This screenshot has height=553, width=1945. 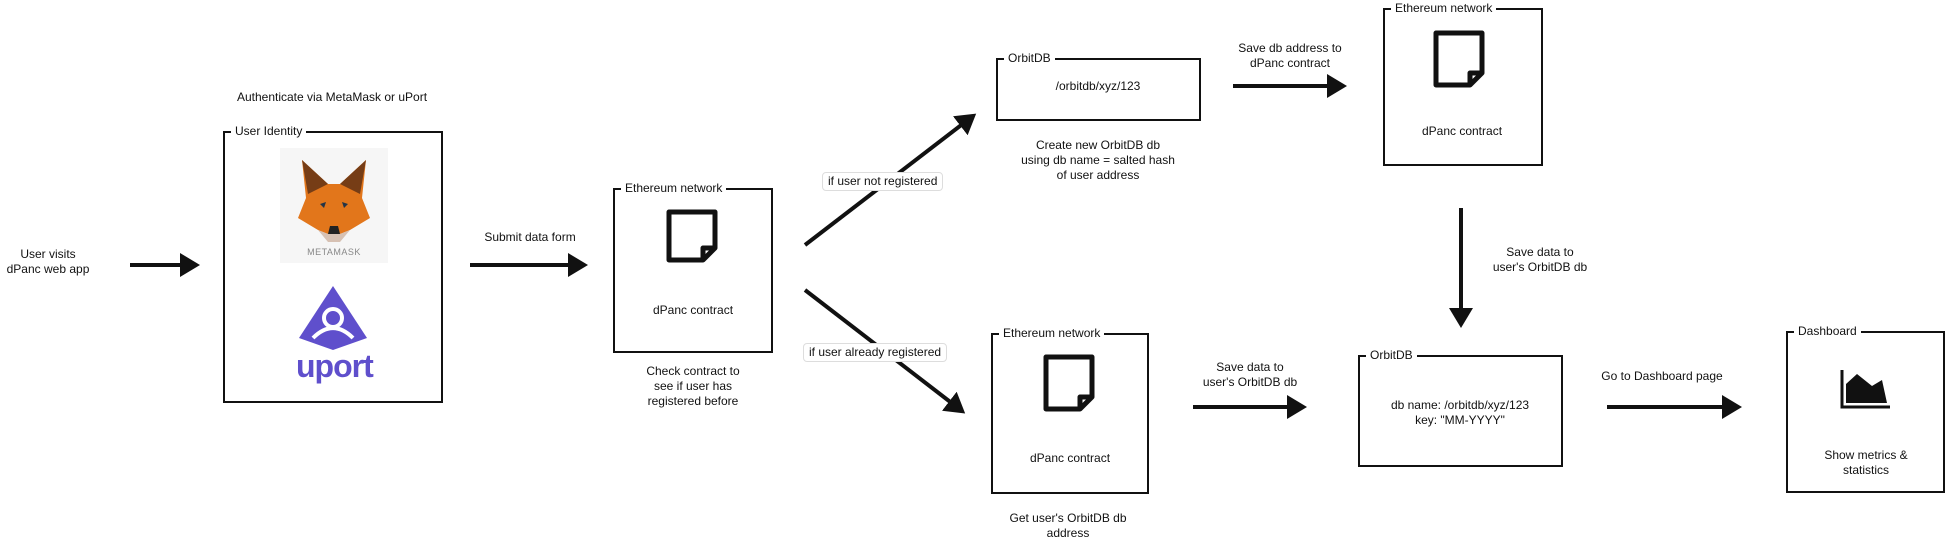 What do you see at coordinates (1662, 376) in the screenshot?
I see `goto-dashboard-label: Go to Dashboard page` at bounding box center [1662, 376].